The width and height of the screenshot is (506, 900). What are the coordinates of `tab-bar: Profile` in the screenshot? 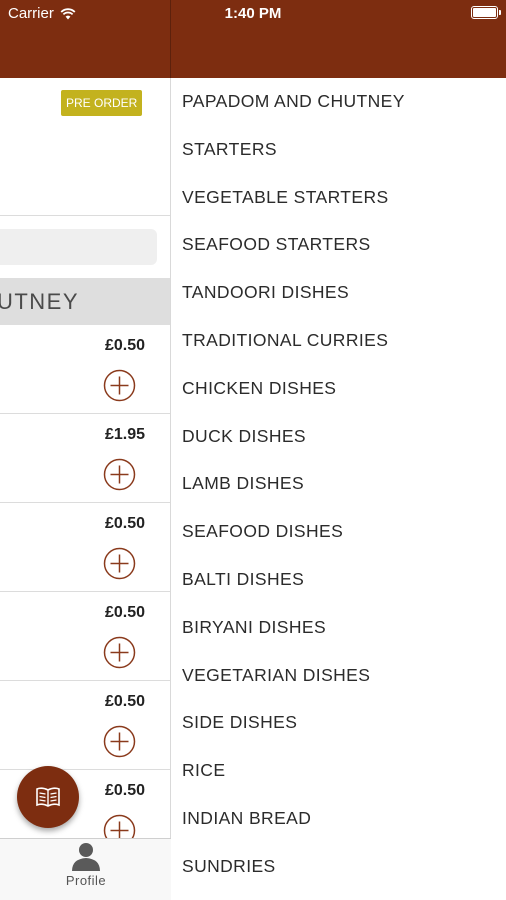 It's located at (85, 869).